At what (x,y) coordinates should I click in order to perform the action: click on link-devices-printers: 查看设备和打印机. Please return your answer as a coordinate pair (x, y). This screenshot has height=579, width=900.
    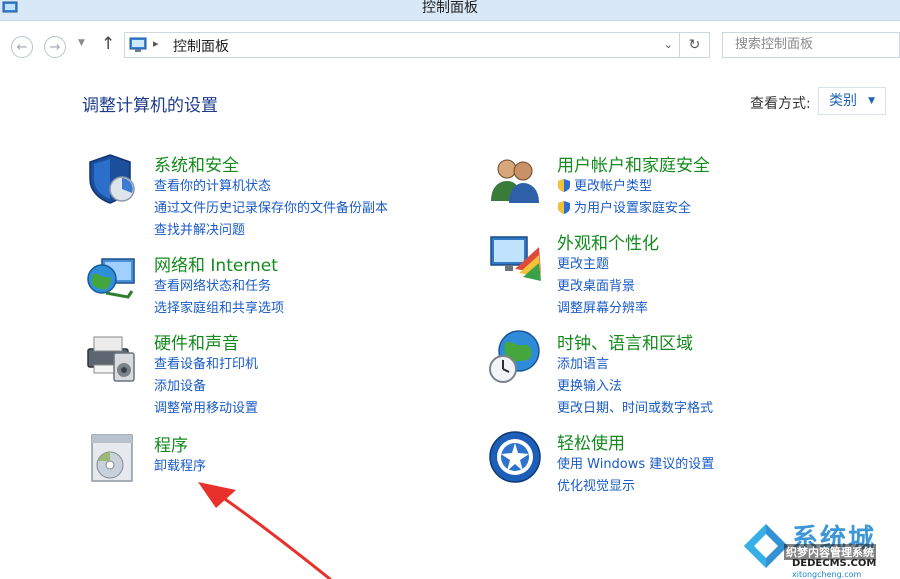
    Looking at the image, I should click on (206, 365).